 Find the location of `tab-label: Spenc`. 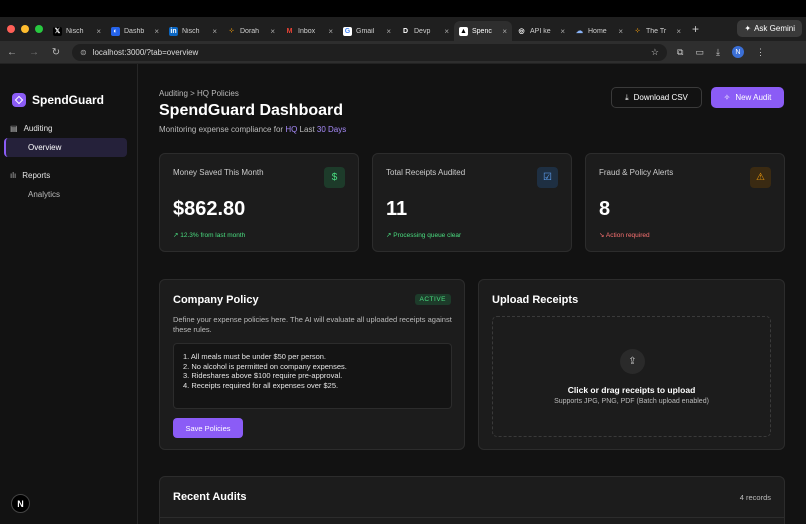

tab-label: Spenc is located at coordinates (482, 31).